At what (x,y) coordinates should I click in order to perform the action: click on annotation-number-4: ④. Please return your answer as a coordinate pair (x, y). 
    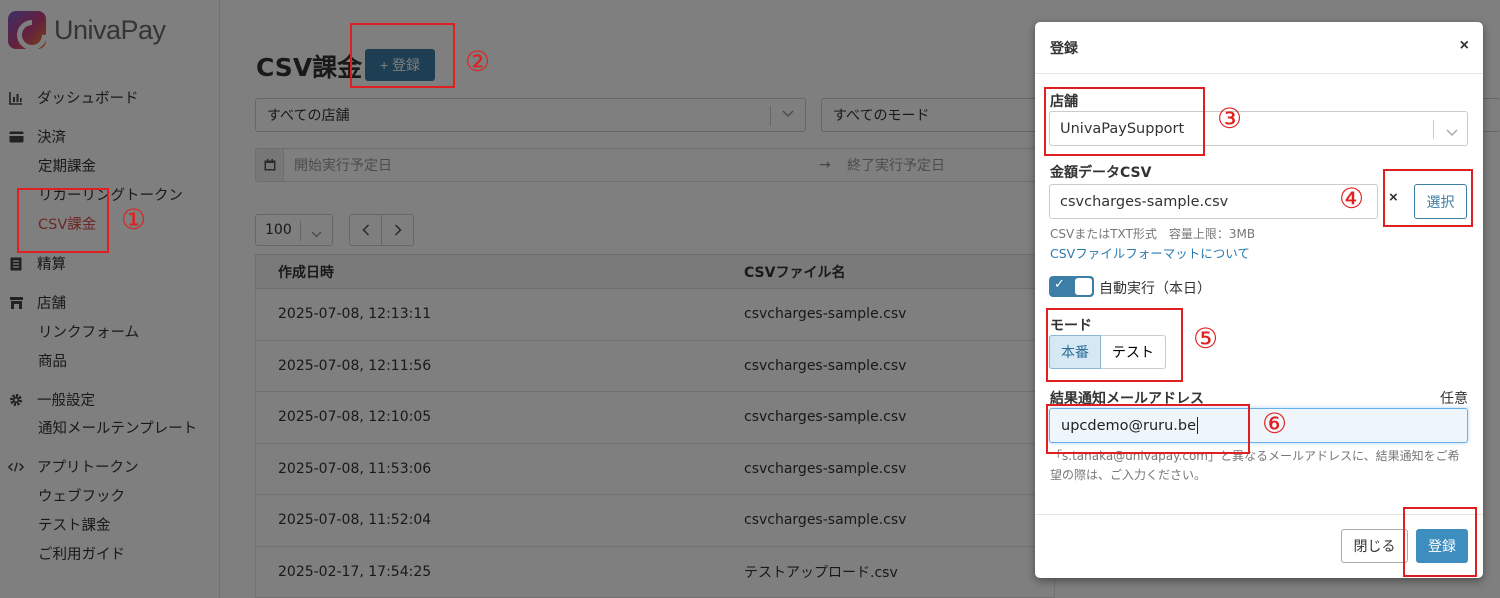
    Looking at the image, I should click on (1352, 198).